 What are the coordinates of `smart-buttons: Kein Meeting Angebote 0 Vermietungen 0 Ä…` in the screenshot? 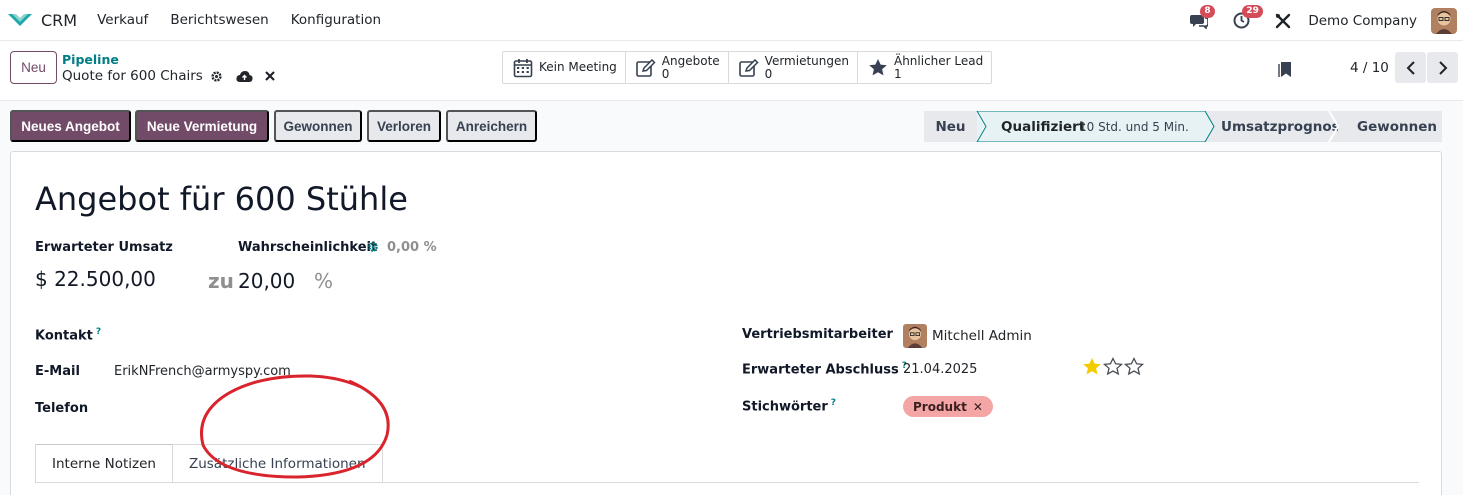 It's located at (747, 67).